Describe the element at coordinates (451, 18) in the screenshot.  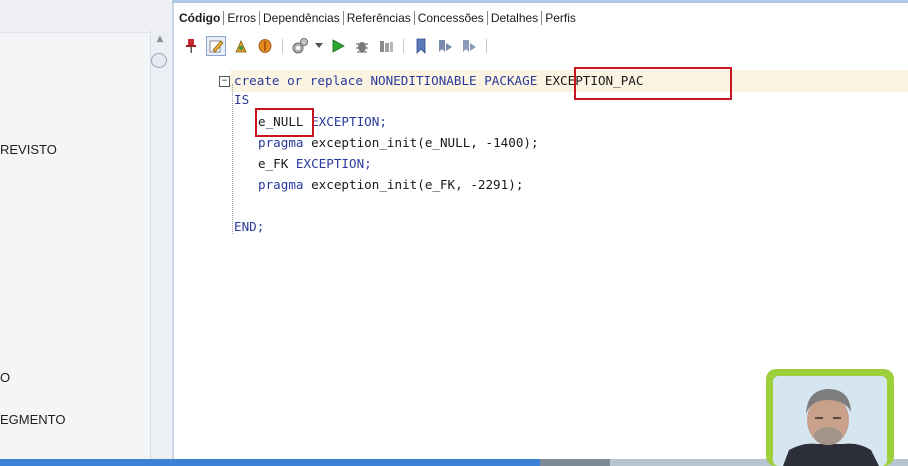
I see `tab-concessoes: Concessões` at that location.